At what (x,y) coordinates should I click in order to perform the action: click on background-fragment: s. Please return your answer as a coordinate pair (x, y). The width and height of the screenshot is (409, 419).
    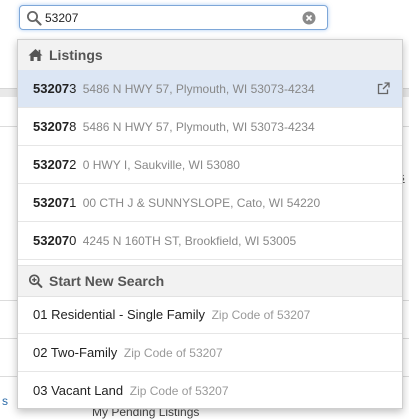
    Looking at the image, I should click on (5, 401).